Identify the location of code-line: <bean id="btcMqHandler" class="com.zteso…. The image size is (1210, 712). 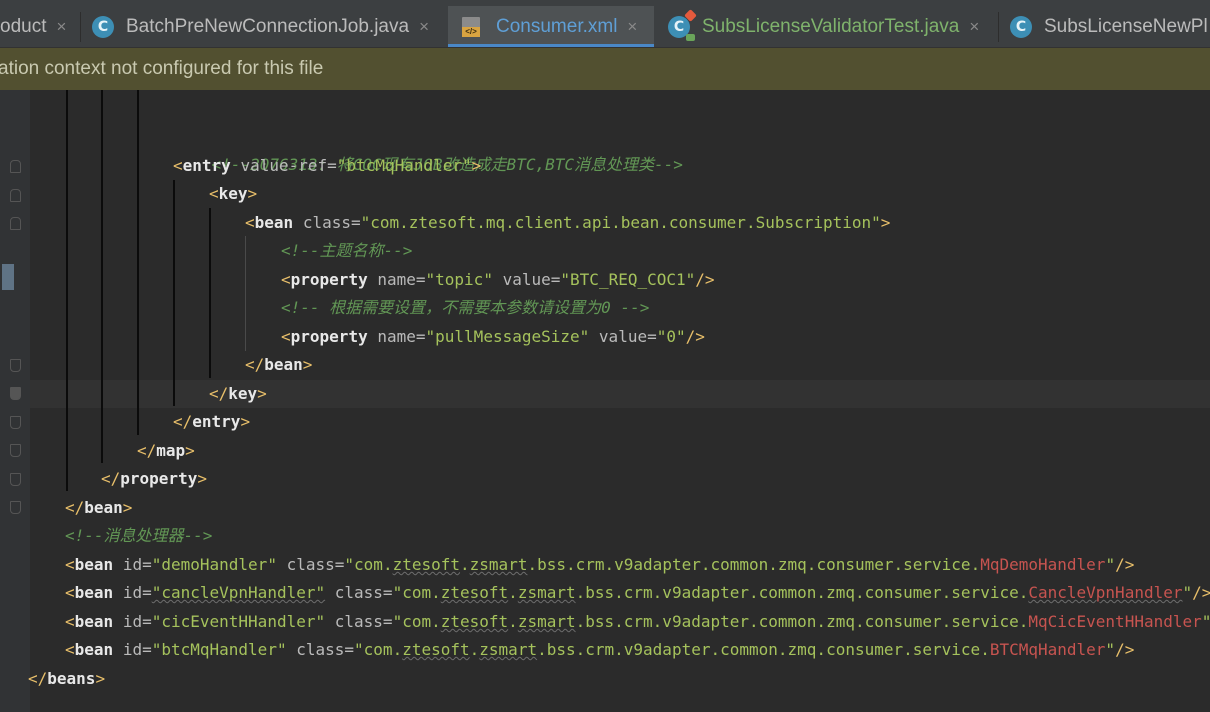
(600, 649).